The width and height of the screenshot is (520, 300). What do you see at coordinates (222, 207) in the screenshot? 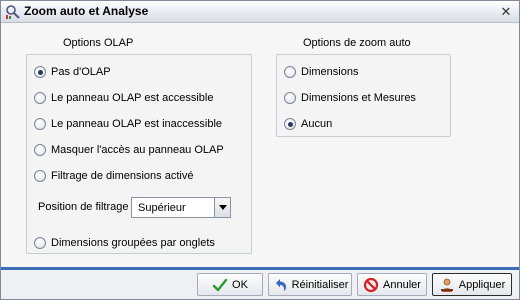
I see `chevron-down-icon` at bounding box center [222, 207].